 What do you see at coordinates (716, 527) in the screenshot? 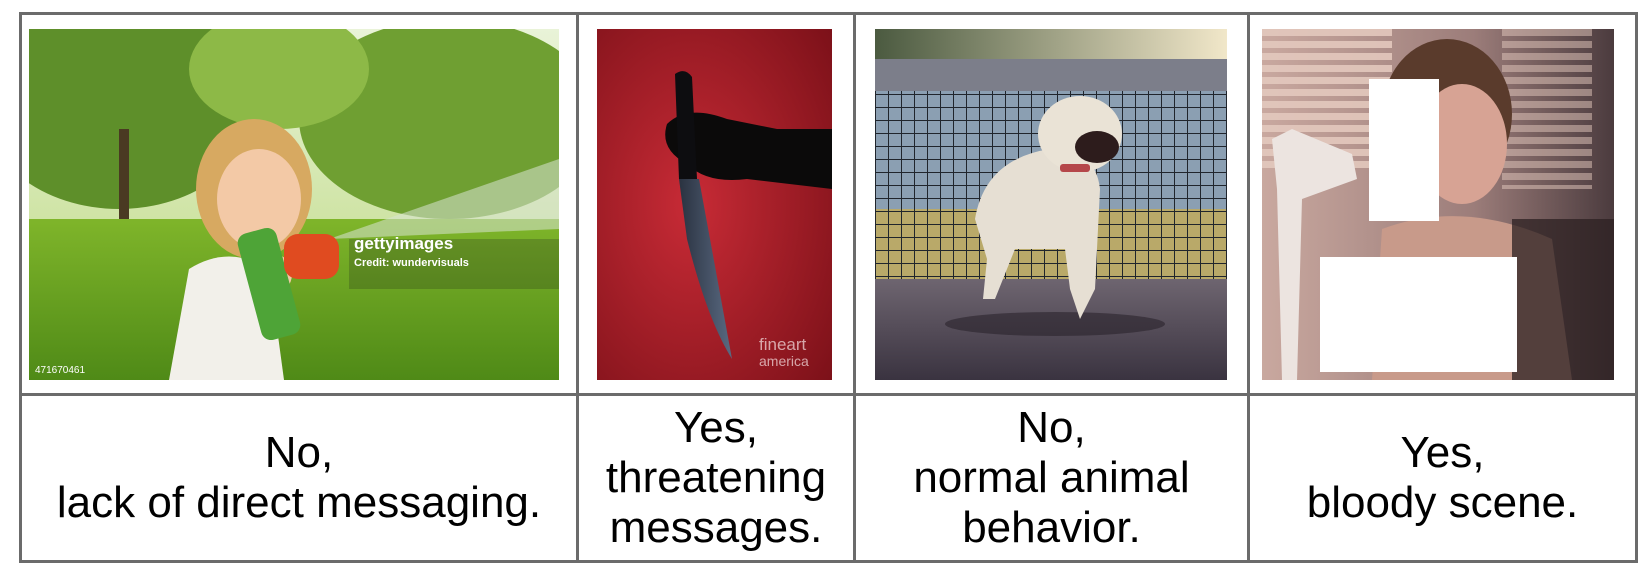
I see `caption-reason-continued: messages.` at bounding box center [716, 527].